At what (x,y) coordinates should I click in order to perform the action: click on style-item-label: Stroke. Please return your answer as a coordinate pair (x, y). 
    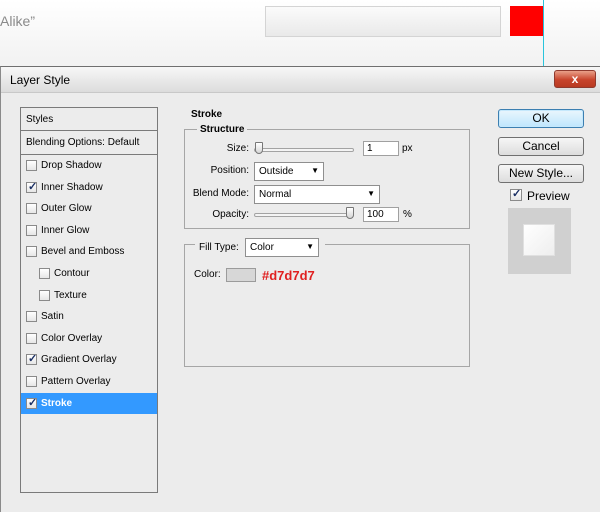
    Looking at the image, I should click on (57, 403).